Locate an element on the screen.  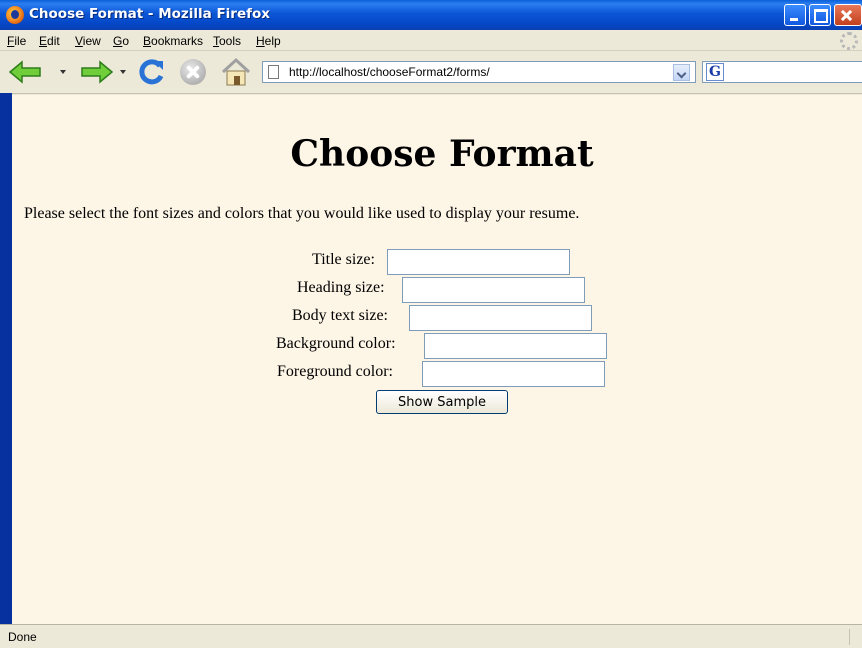
heading-size-label: Heading size: is located at coordinates (341, 287).